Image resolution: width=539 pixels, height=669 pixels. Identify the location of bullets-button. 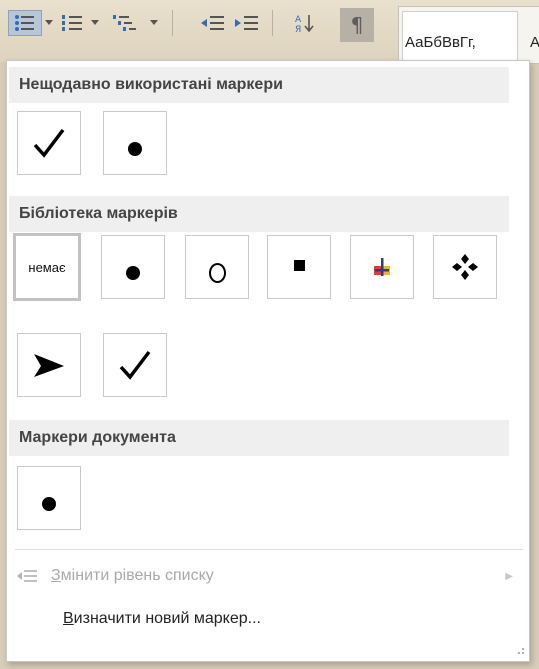
(25, 23).